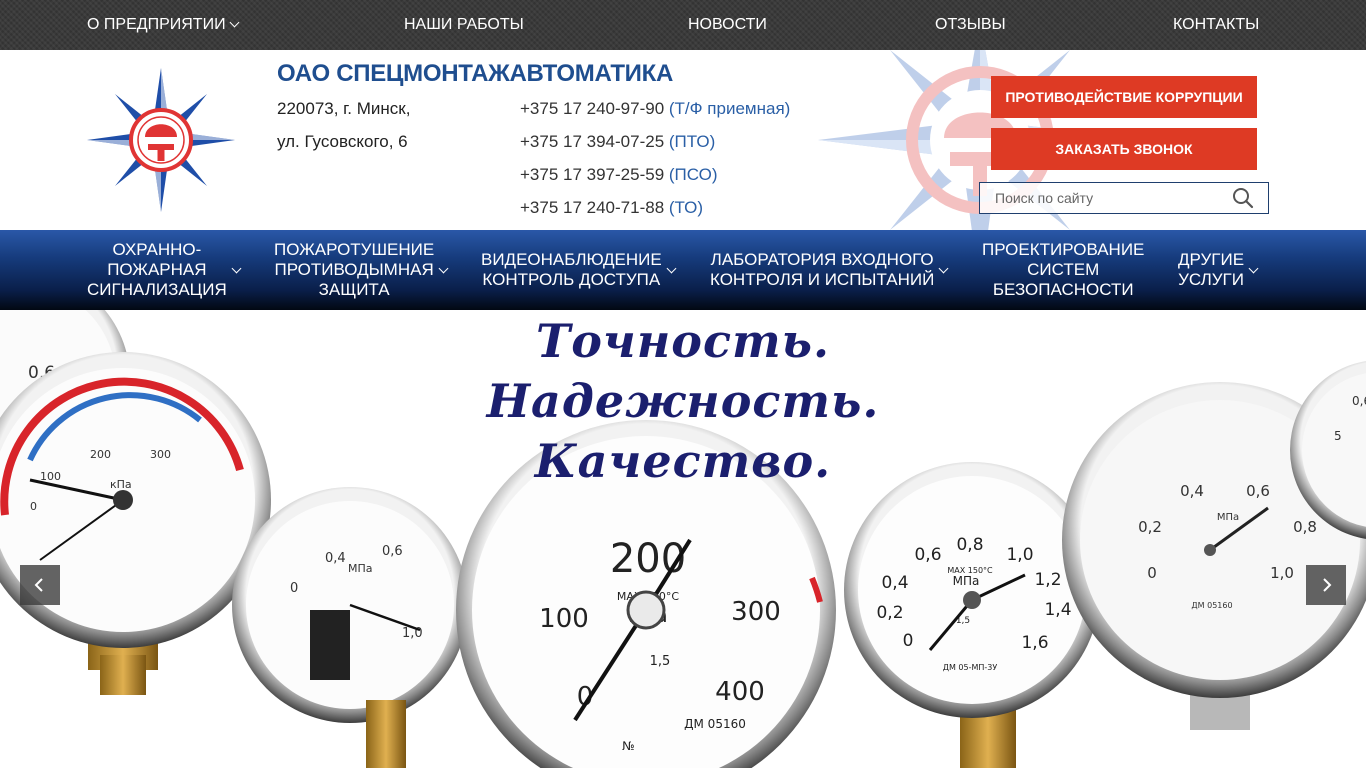 This screenshot has height=768, width=1366. I want to click on nav-label: ДРУГИЕ УСЛУГИ, so click(1211, 269).